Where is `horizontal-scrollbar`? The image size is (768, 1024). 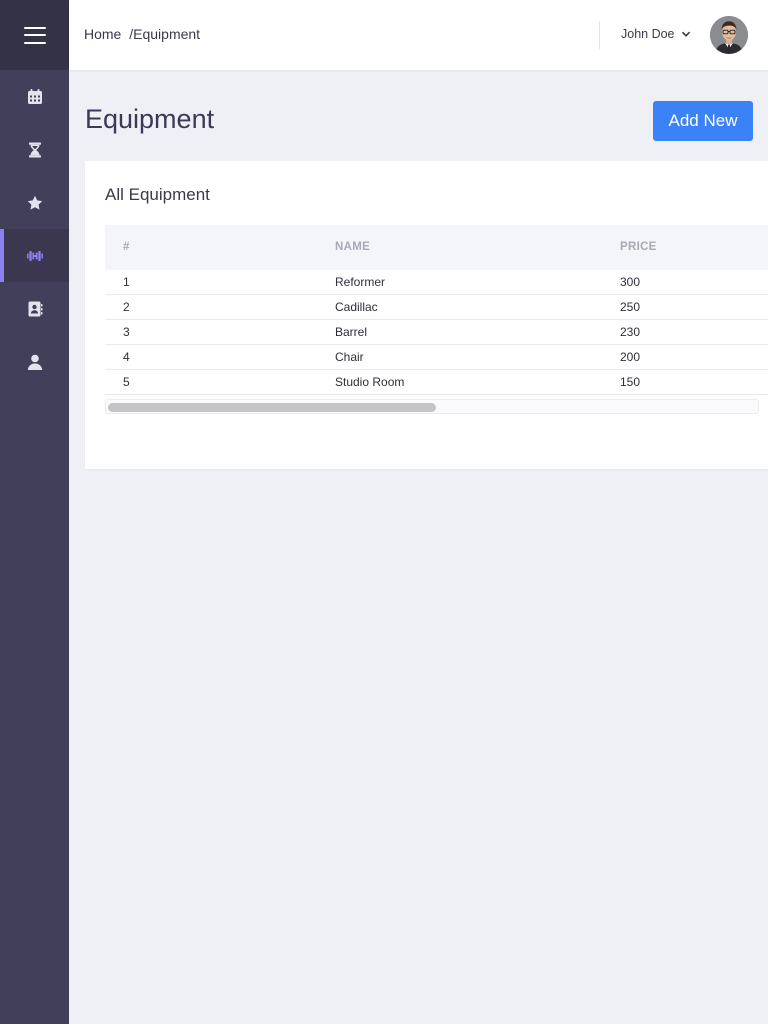 horizontal-scrollbar is located at coordinates (432, 406).